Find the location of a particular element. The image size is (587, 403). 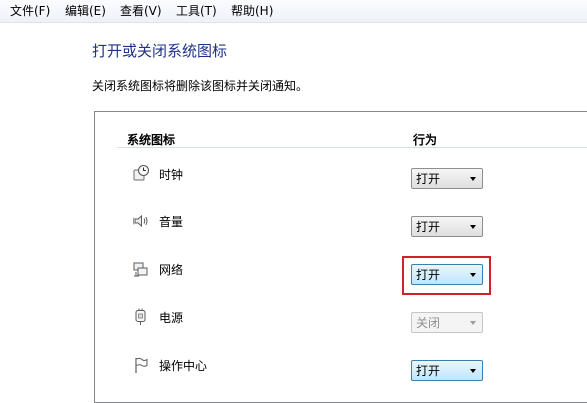

dropdown-value: 关闭 is located at coordinates (428, 323).